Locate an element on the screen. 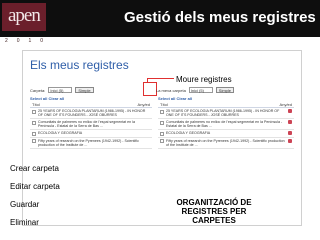 The image size is (320, 240). menu-create-folder: Crear carpeta is located at coordinates (65, 168).